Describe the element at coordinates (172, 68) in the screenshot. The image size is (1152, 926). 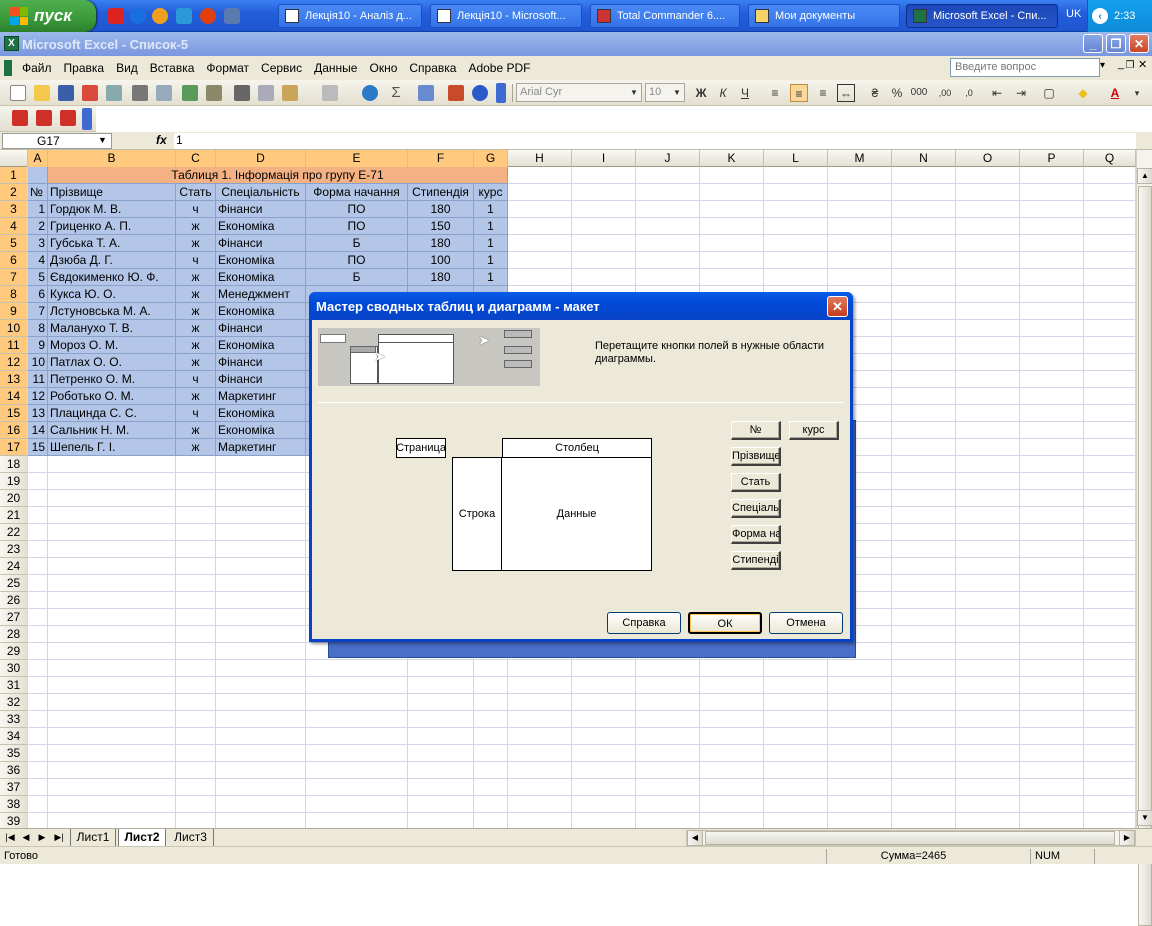
I see `menu-insert: Вставка` at that location.